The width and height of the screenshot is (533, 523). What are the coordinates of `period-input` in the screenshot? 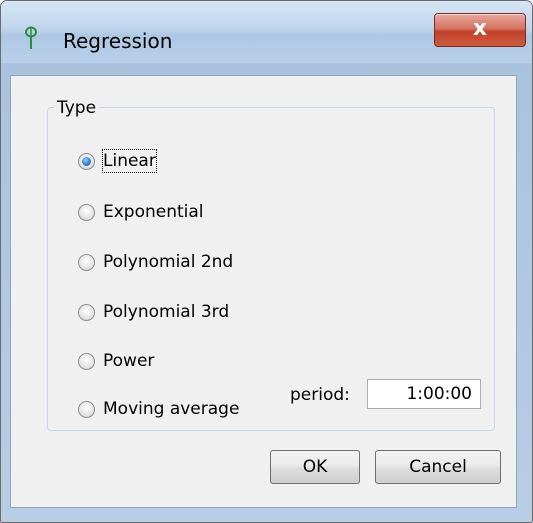 It's located at (424, 394).